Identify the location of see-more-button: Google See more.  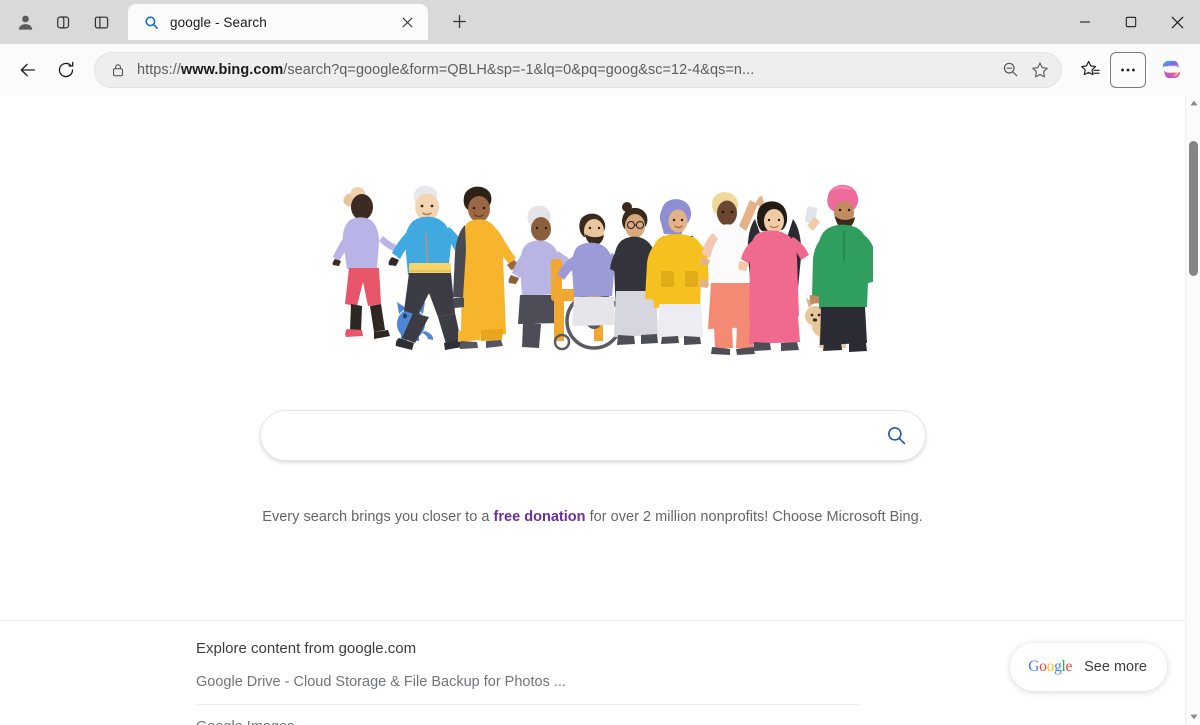
(1088, 667).